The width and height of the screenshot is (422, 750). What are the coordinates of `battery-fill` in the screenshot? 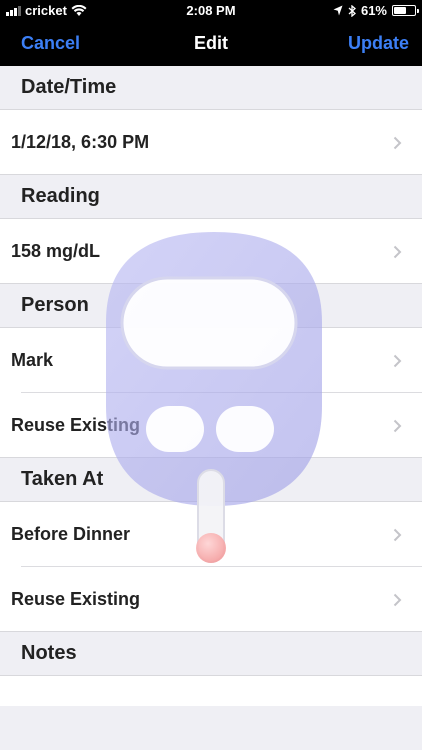 It's located at (400, 10).